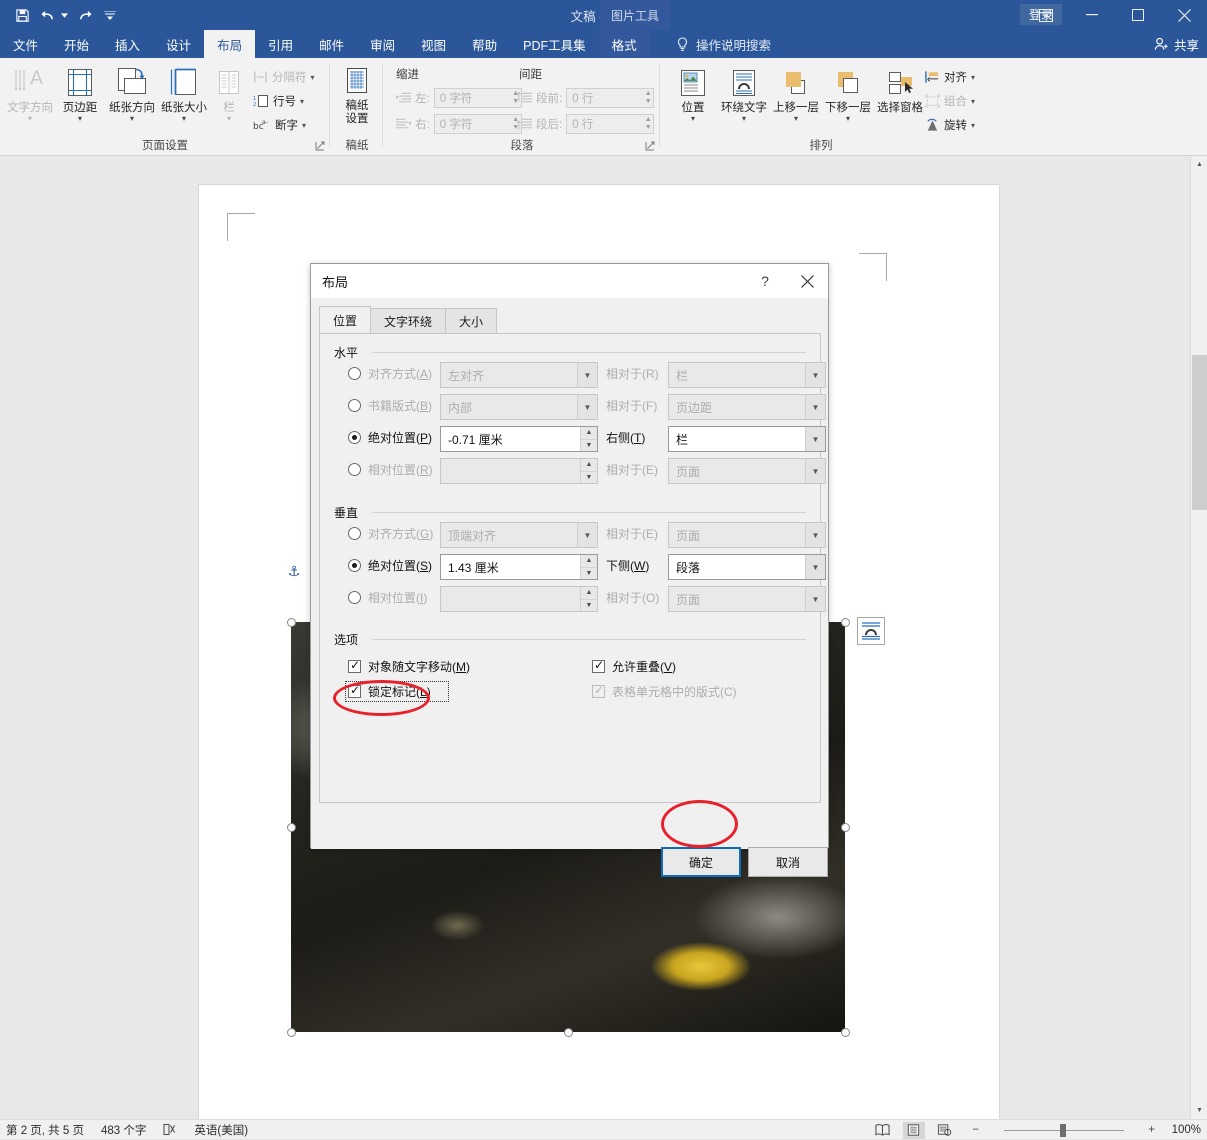 The width and height of the screenshot is (1207, 1140). Describe the element at coordinates (278, 101) in the screenshot. I see `ribbon-button-line-numbers: 12 行号 ▾` at that location.